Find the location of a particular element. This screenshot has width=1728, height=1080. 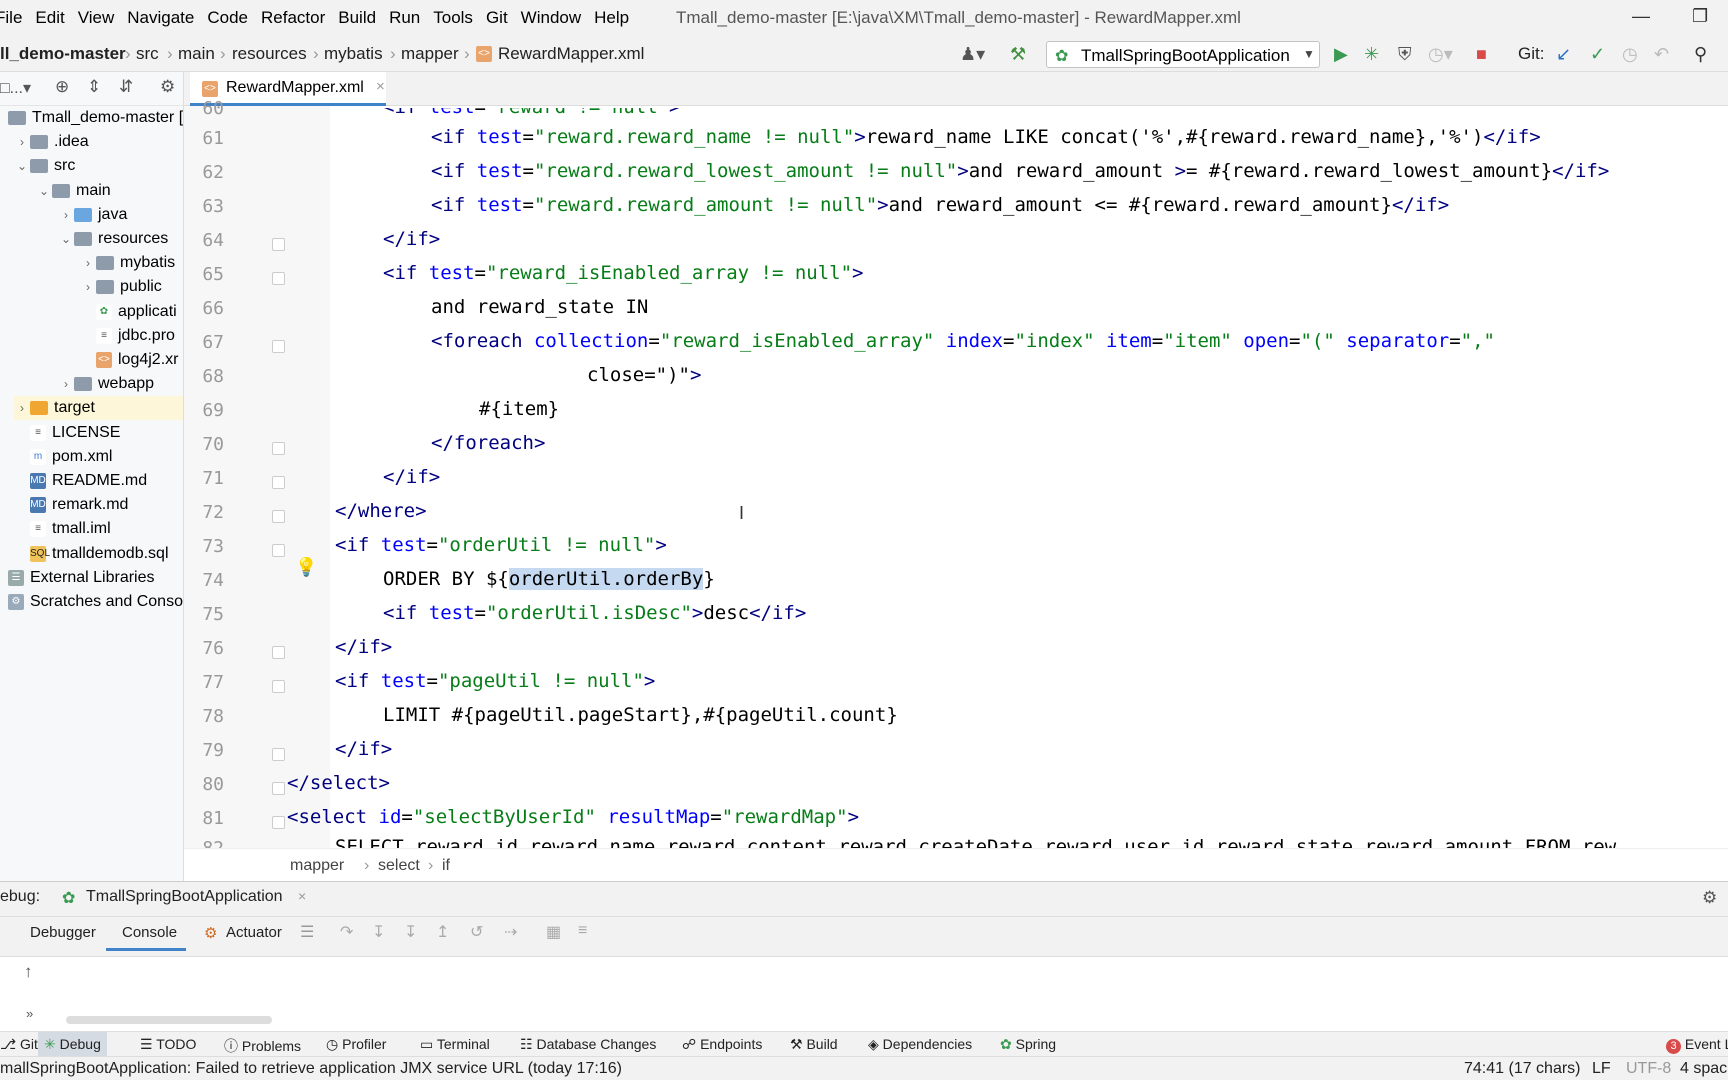

menu-help: Help is located at coordinates (611, 18).